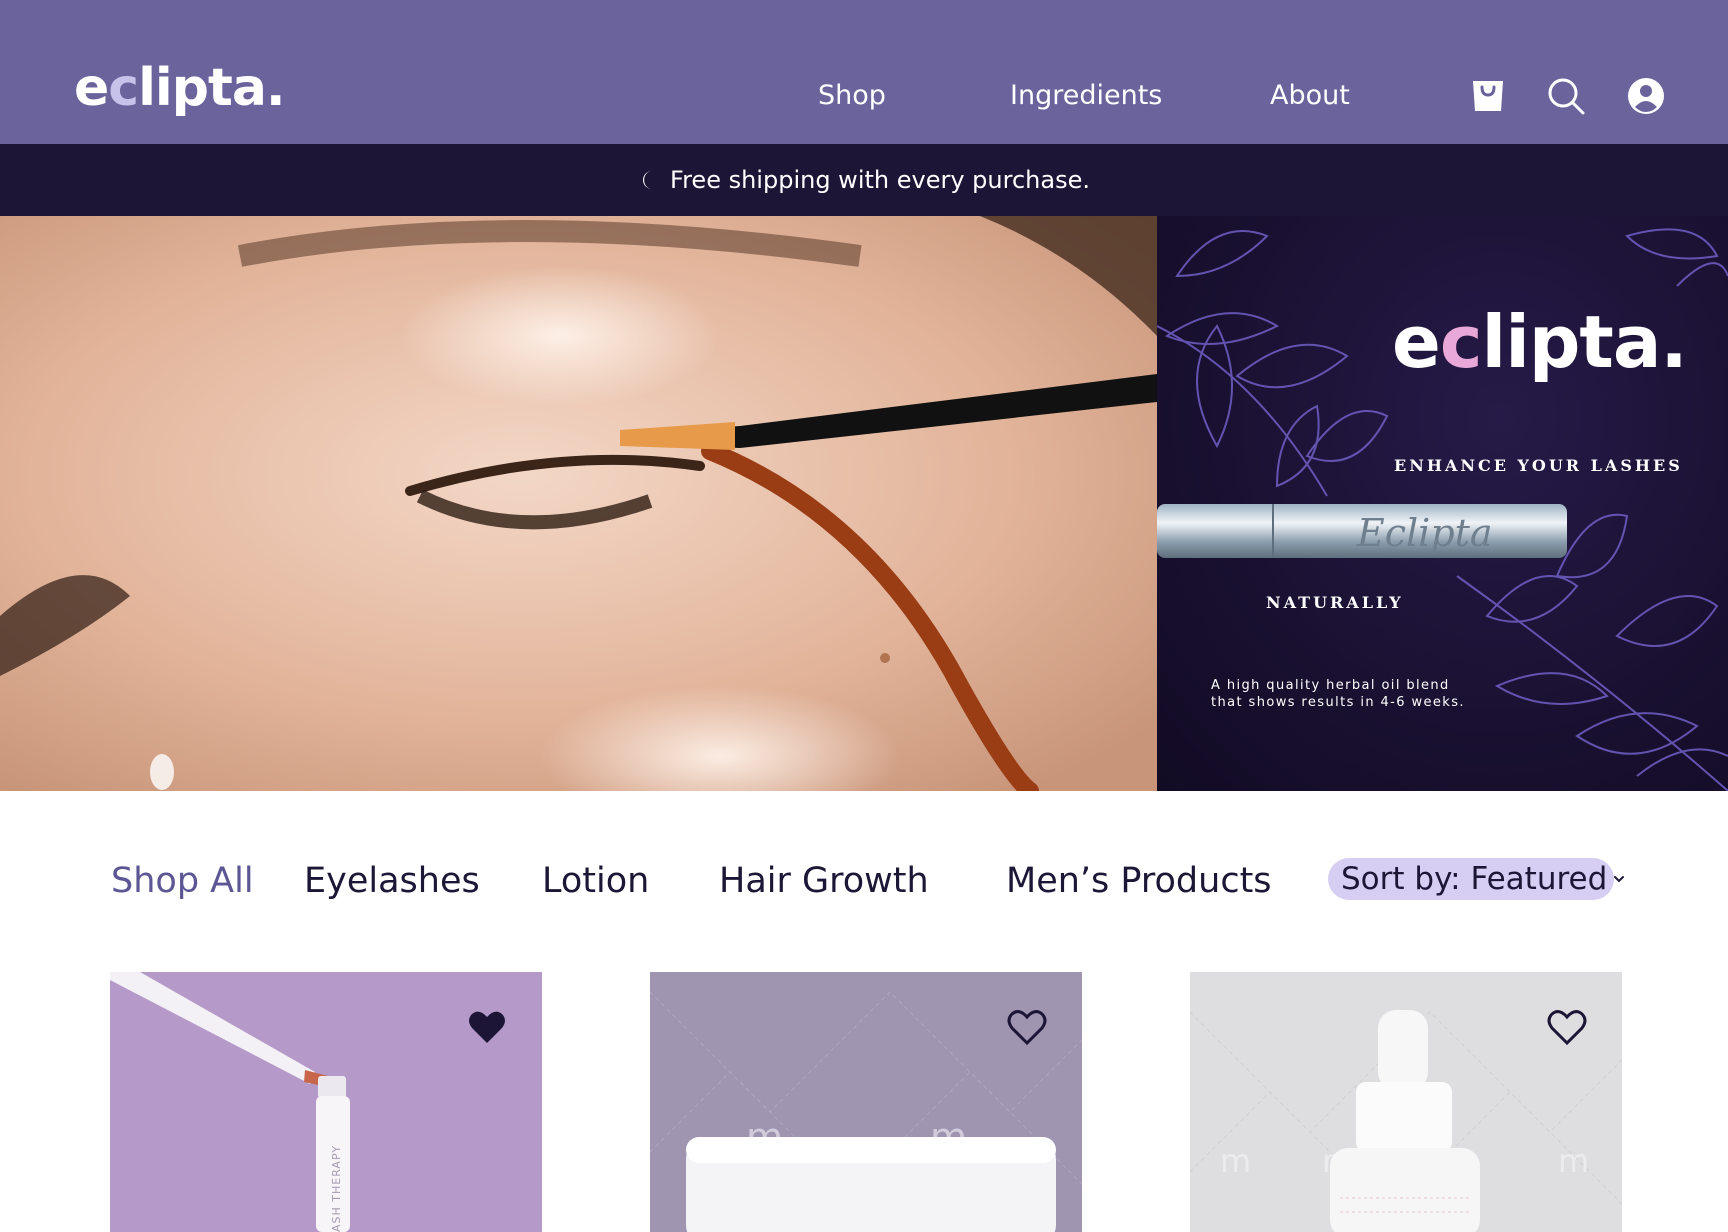  Describe the element at coordinates (1488, 96) in the screenshot. I see `shopping-bag-icon` at that location.